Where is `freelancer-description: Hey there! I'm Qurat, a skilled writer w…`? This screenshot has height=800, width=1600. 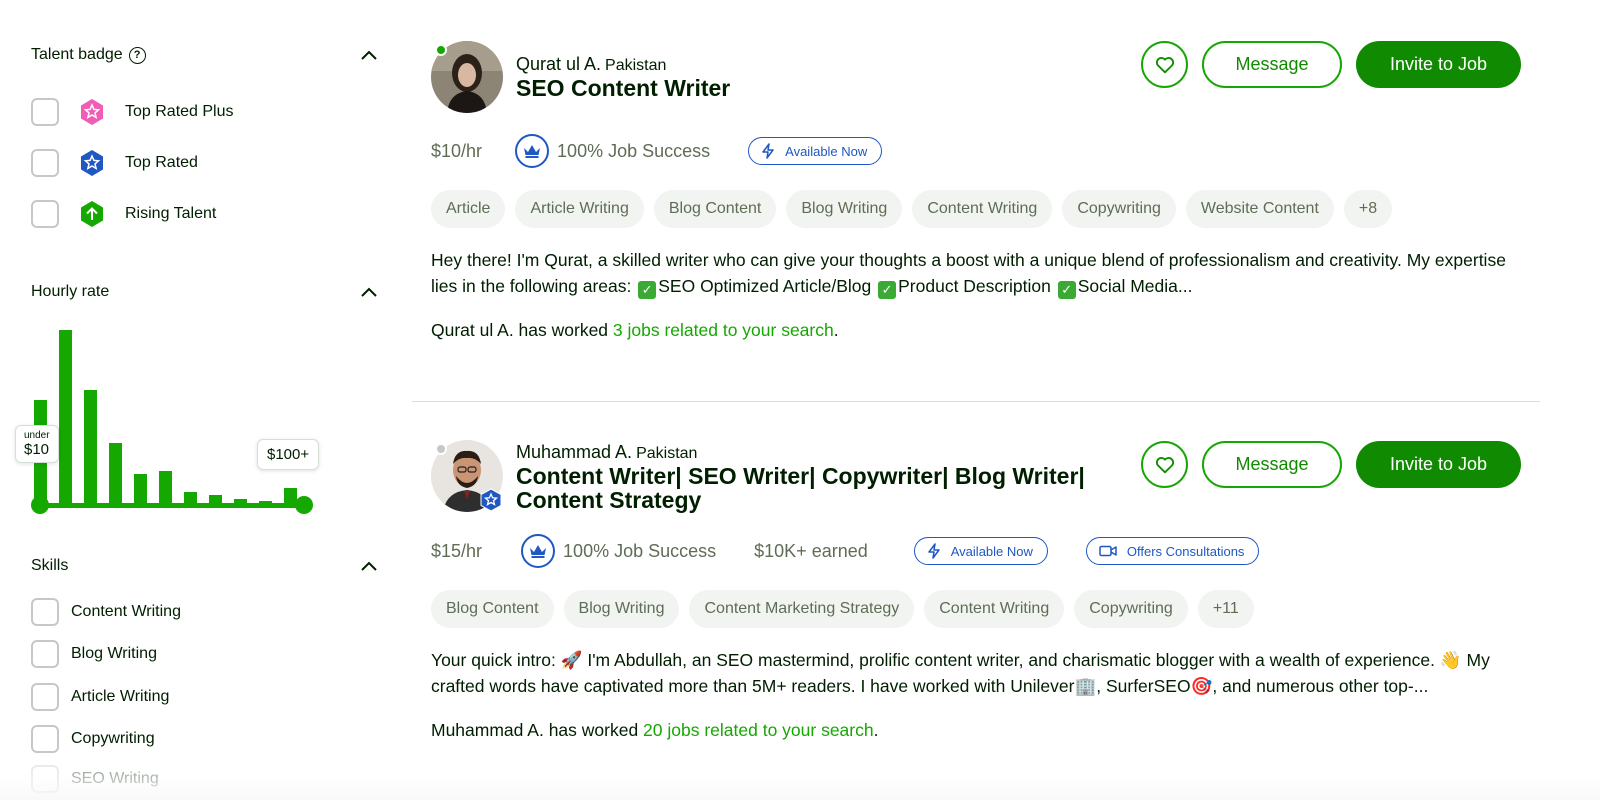
freelancer-description: Hey there! I'm Qurat, a skilled writer w… is located at coordinates (976, 273).